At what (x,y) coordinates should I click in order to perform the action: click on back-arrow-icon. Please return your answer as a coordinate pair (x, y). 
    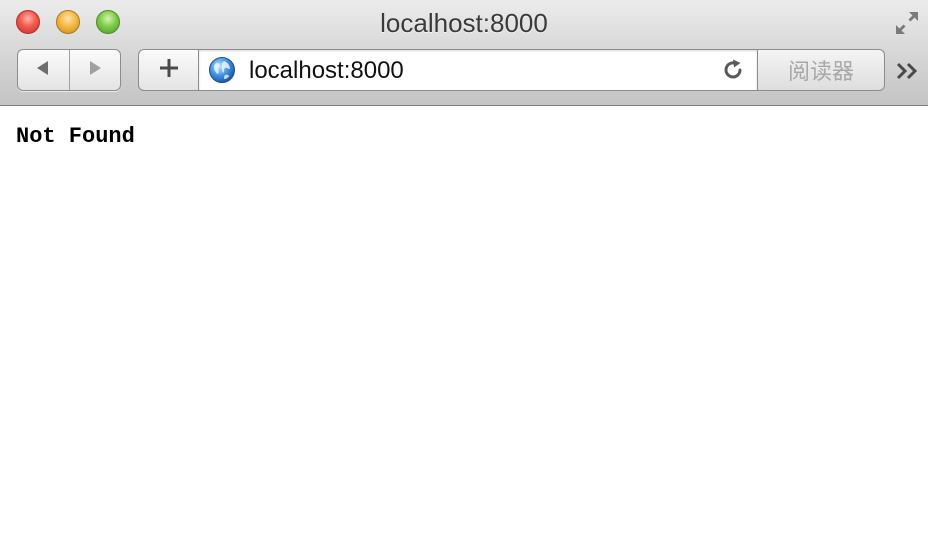
    Looking at the image, I should click on (43, 70).